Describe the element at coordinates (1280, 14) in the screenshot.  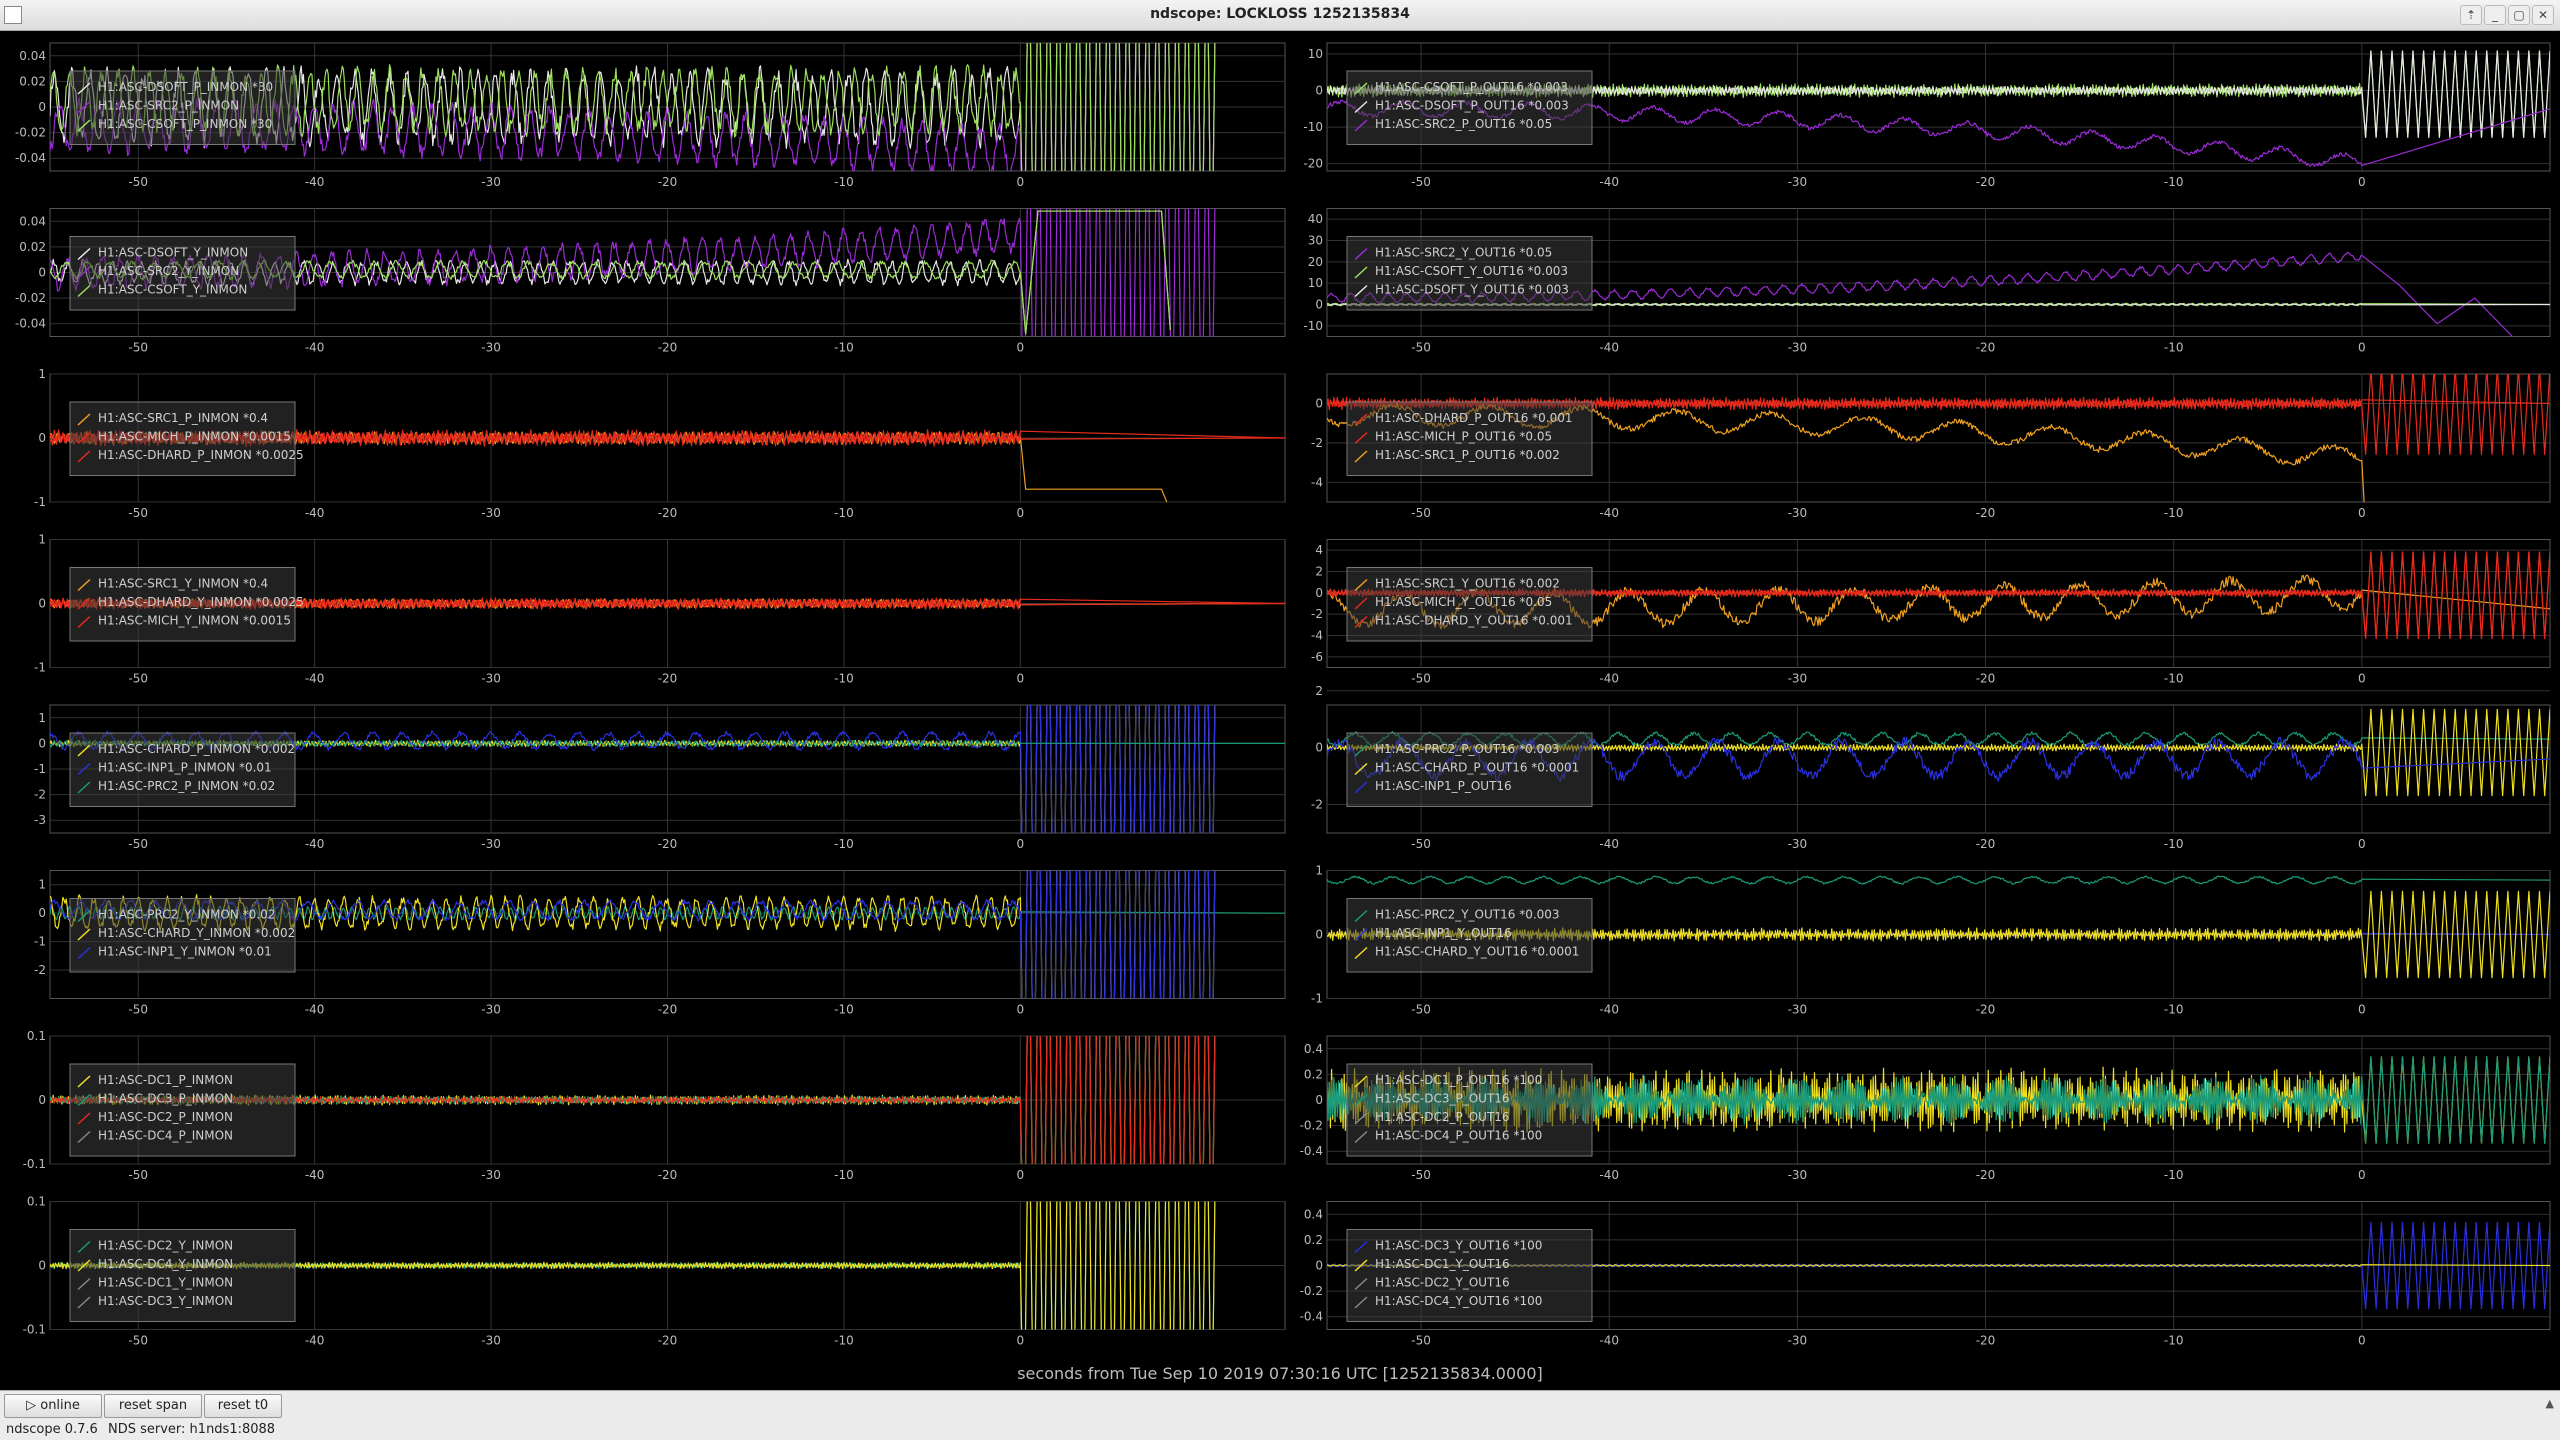
I see `window-title: ndscope: LOCKLOSS 1252135834` at that location.